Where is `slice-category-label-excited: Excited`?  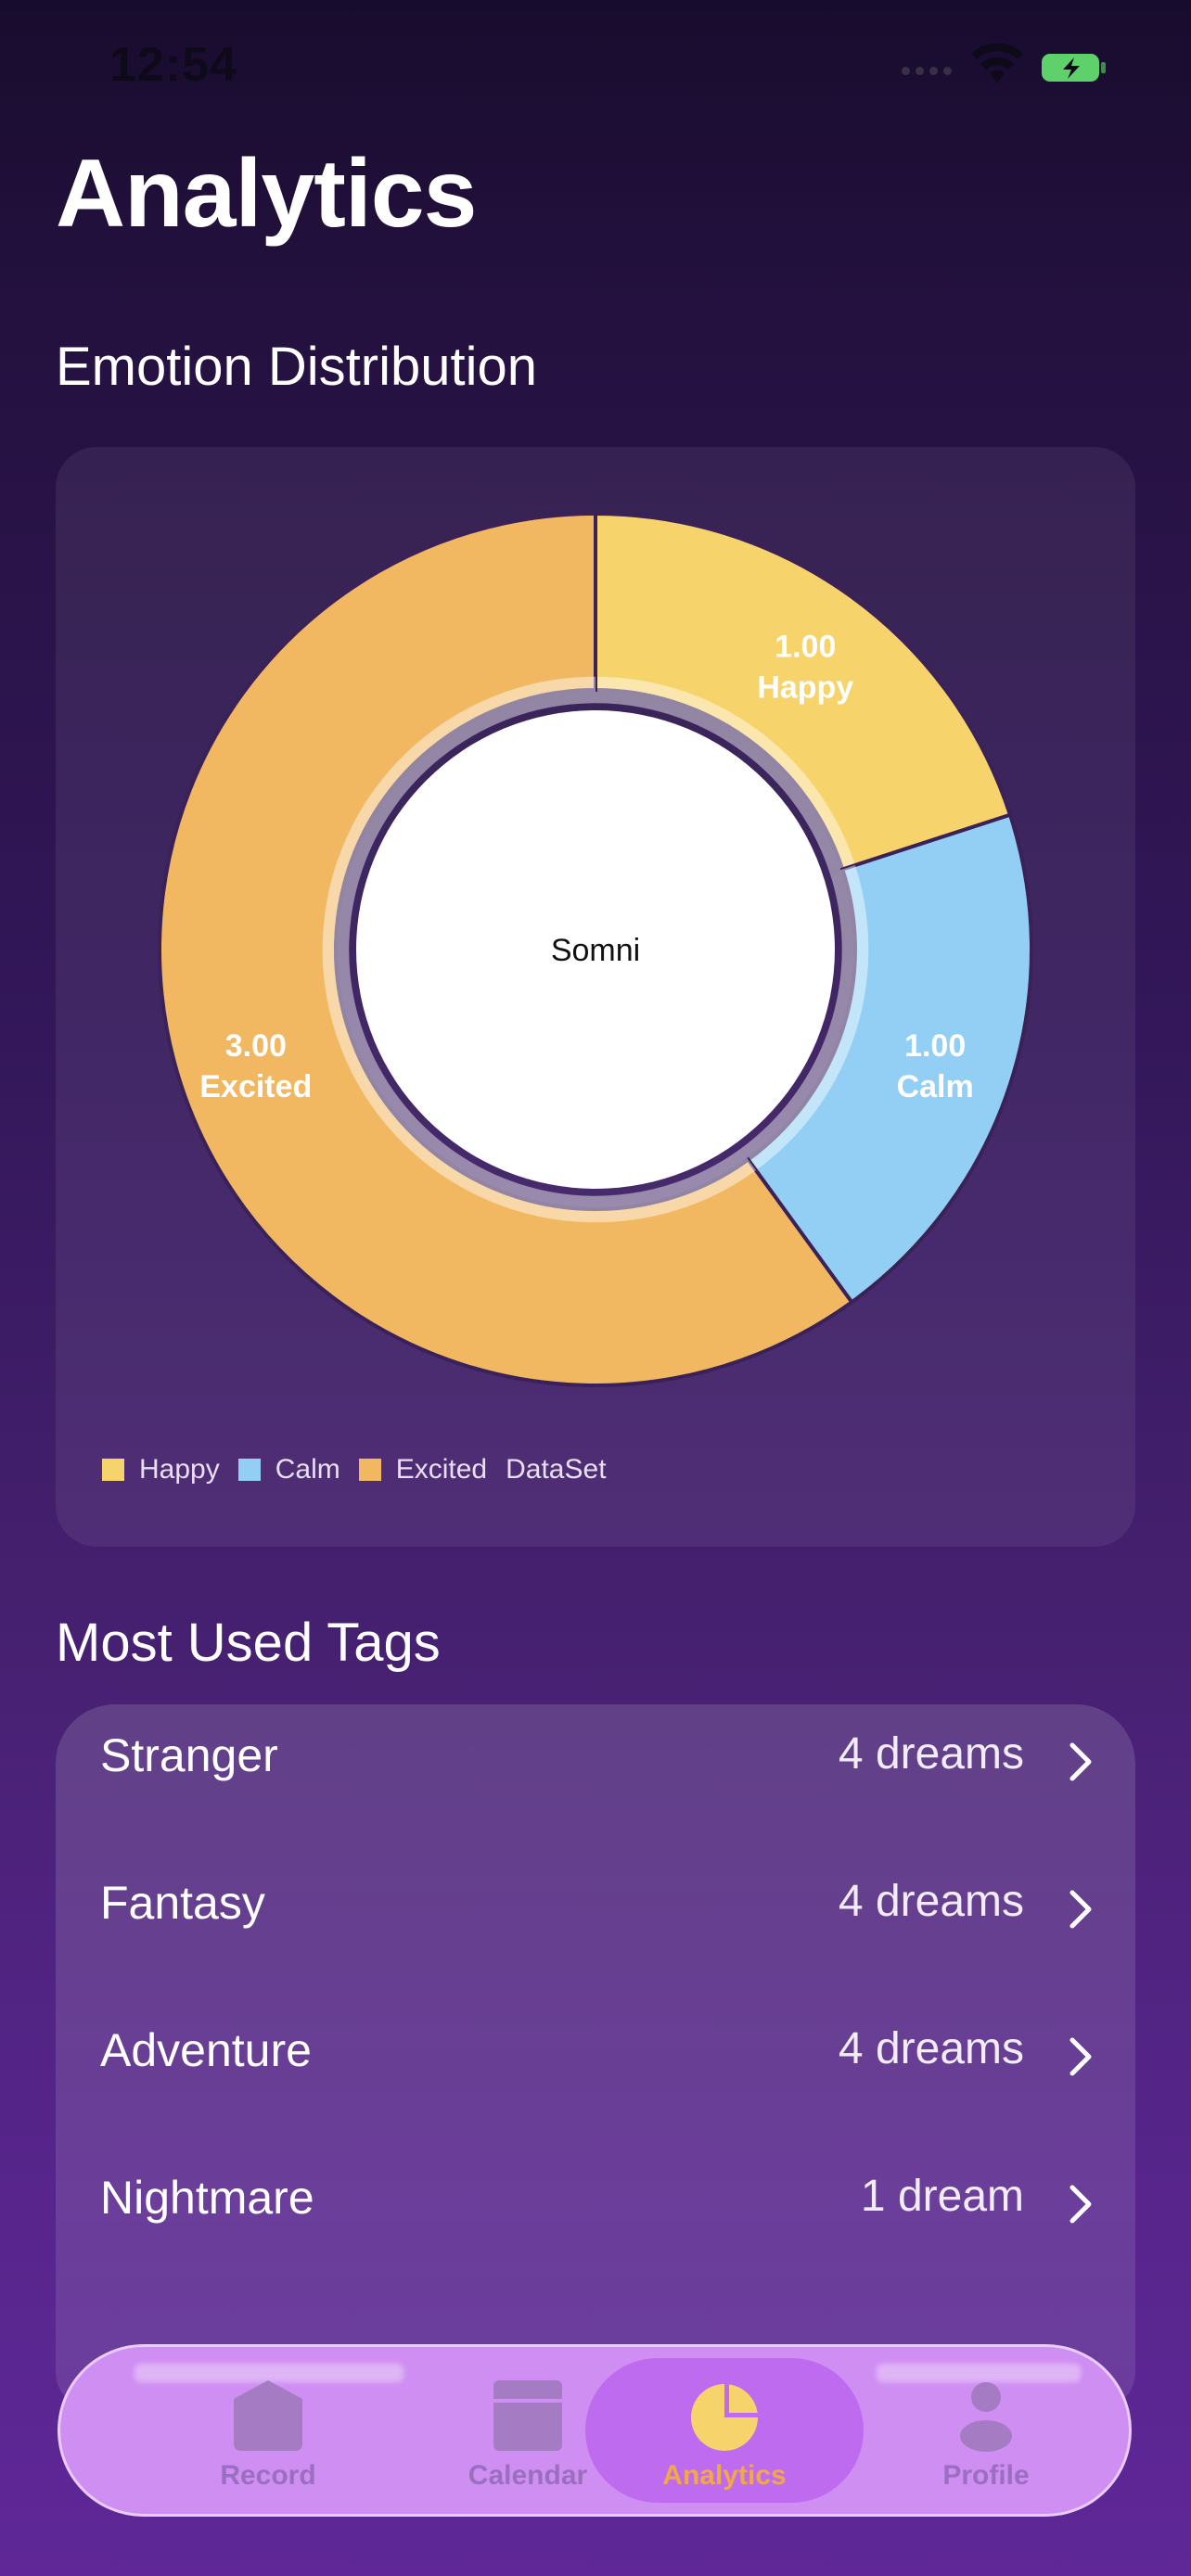 slice-category-label-excited: Excited is located at coordinates (255, 1086).